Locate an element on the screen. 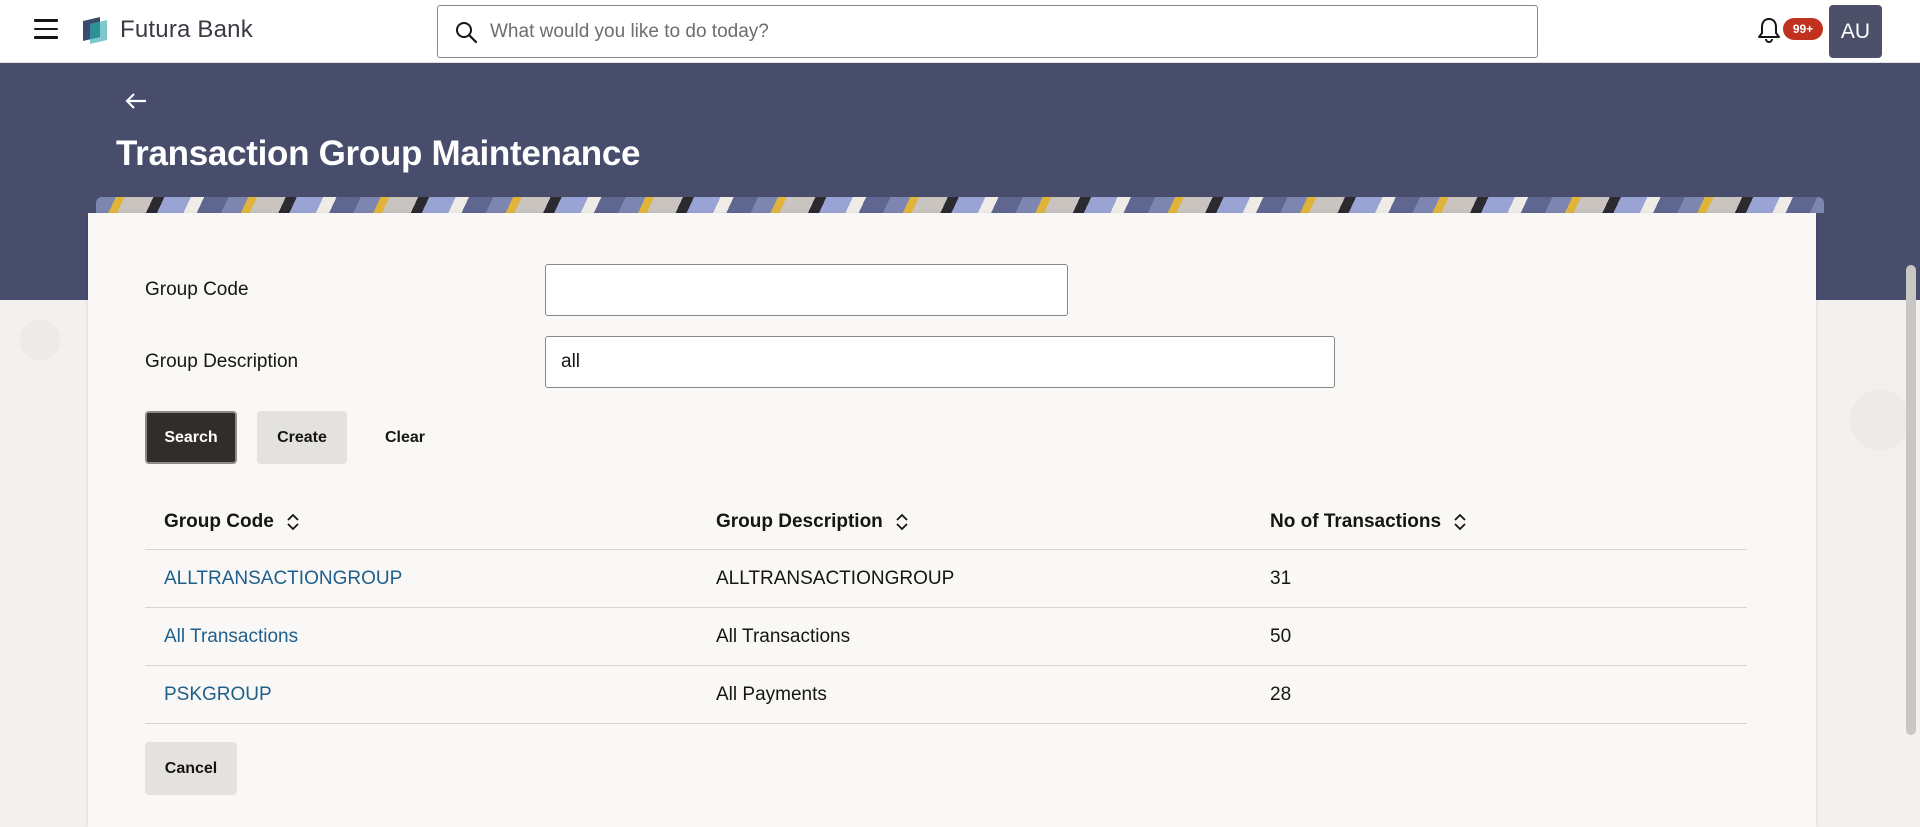  group-description-label: Group Description is located at coordinates (222, 361).